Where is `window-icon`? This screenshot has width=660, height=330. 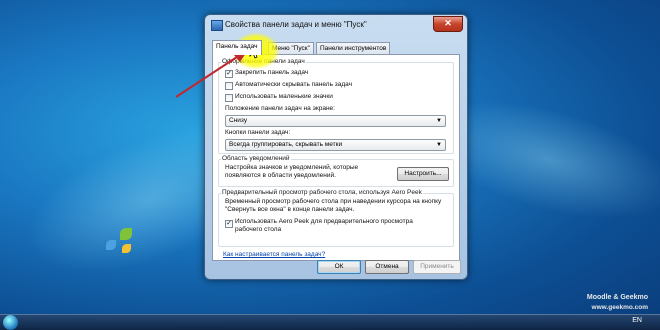
window-icon is located at coordinates (217, 25).